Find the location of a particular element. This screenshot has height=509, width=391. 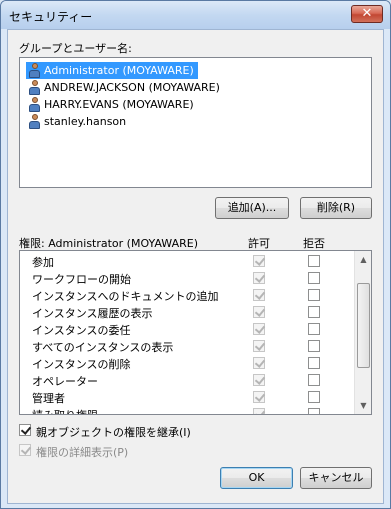

remove-button: 削除(R) is located at coordinates (336, 208).